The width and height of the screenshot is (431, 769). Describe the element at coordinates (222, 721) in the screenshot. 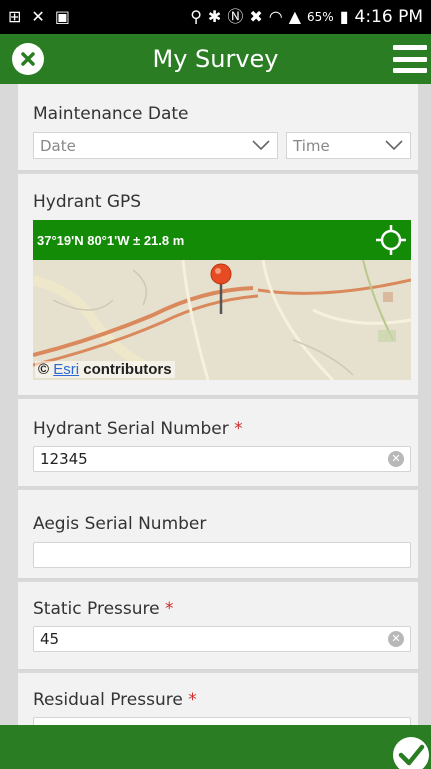

I see `residual-pressure-input` at that location.